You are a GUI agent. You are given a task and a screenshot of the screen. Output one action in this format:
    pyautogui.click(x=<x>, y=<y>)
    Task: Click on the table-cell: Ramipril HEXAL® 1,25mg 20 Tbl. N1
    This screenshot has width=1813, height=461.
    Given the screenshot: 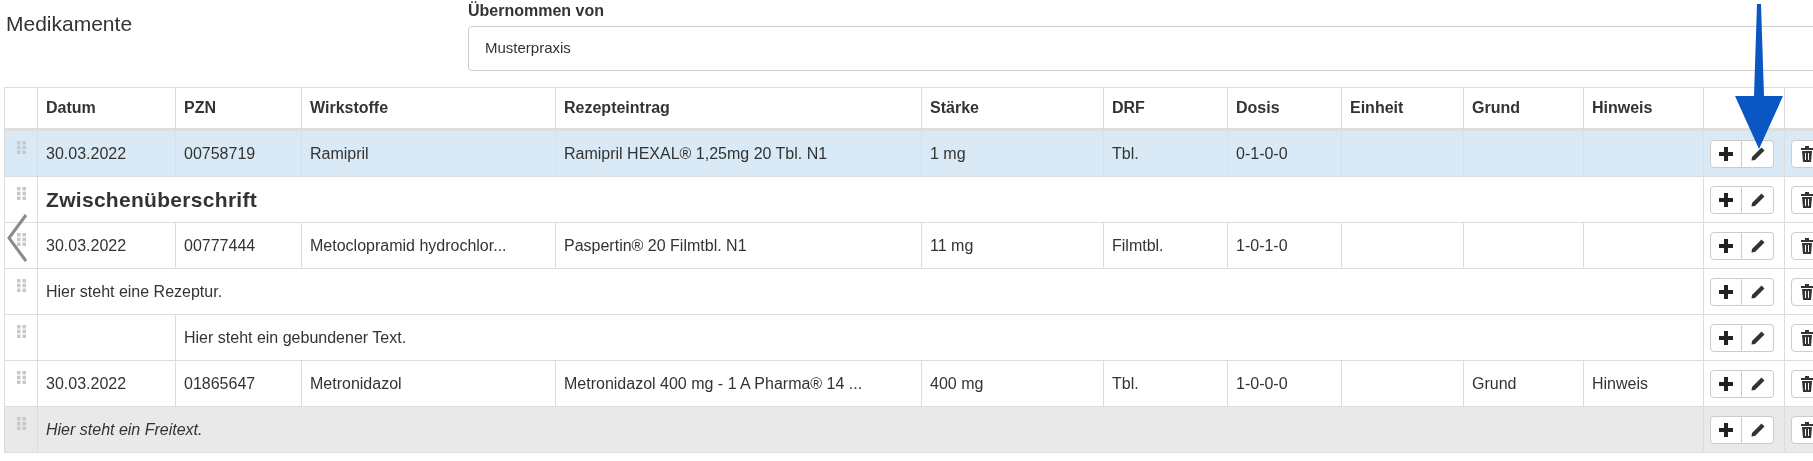 What is the action you would take?
    pyautogui.click(x=696, y=153)
    